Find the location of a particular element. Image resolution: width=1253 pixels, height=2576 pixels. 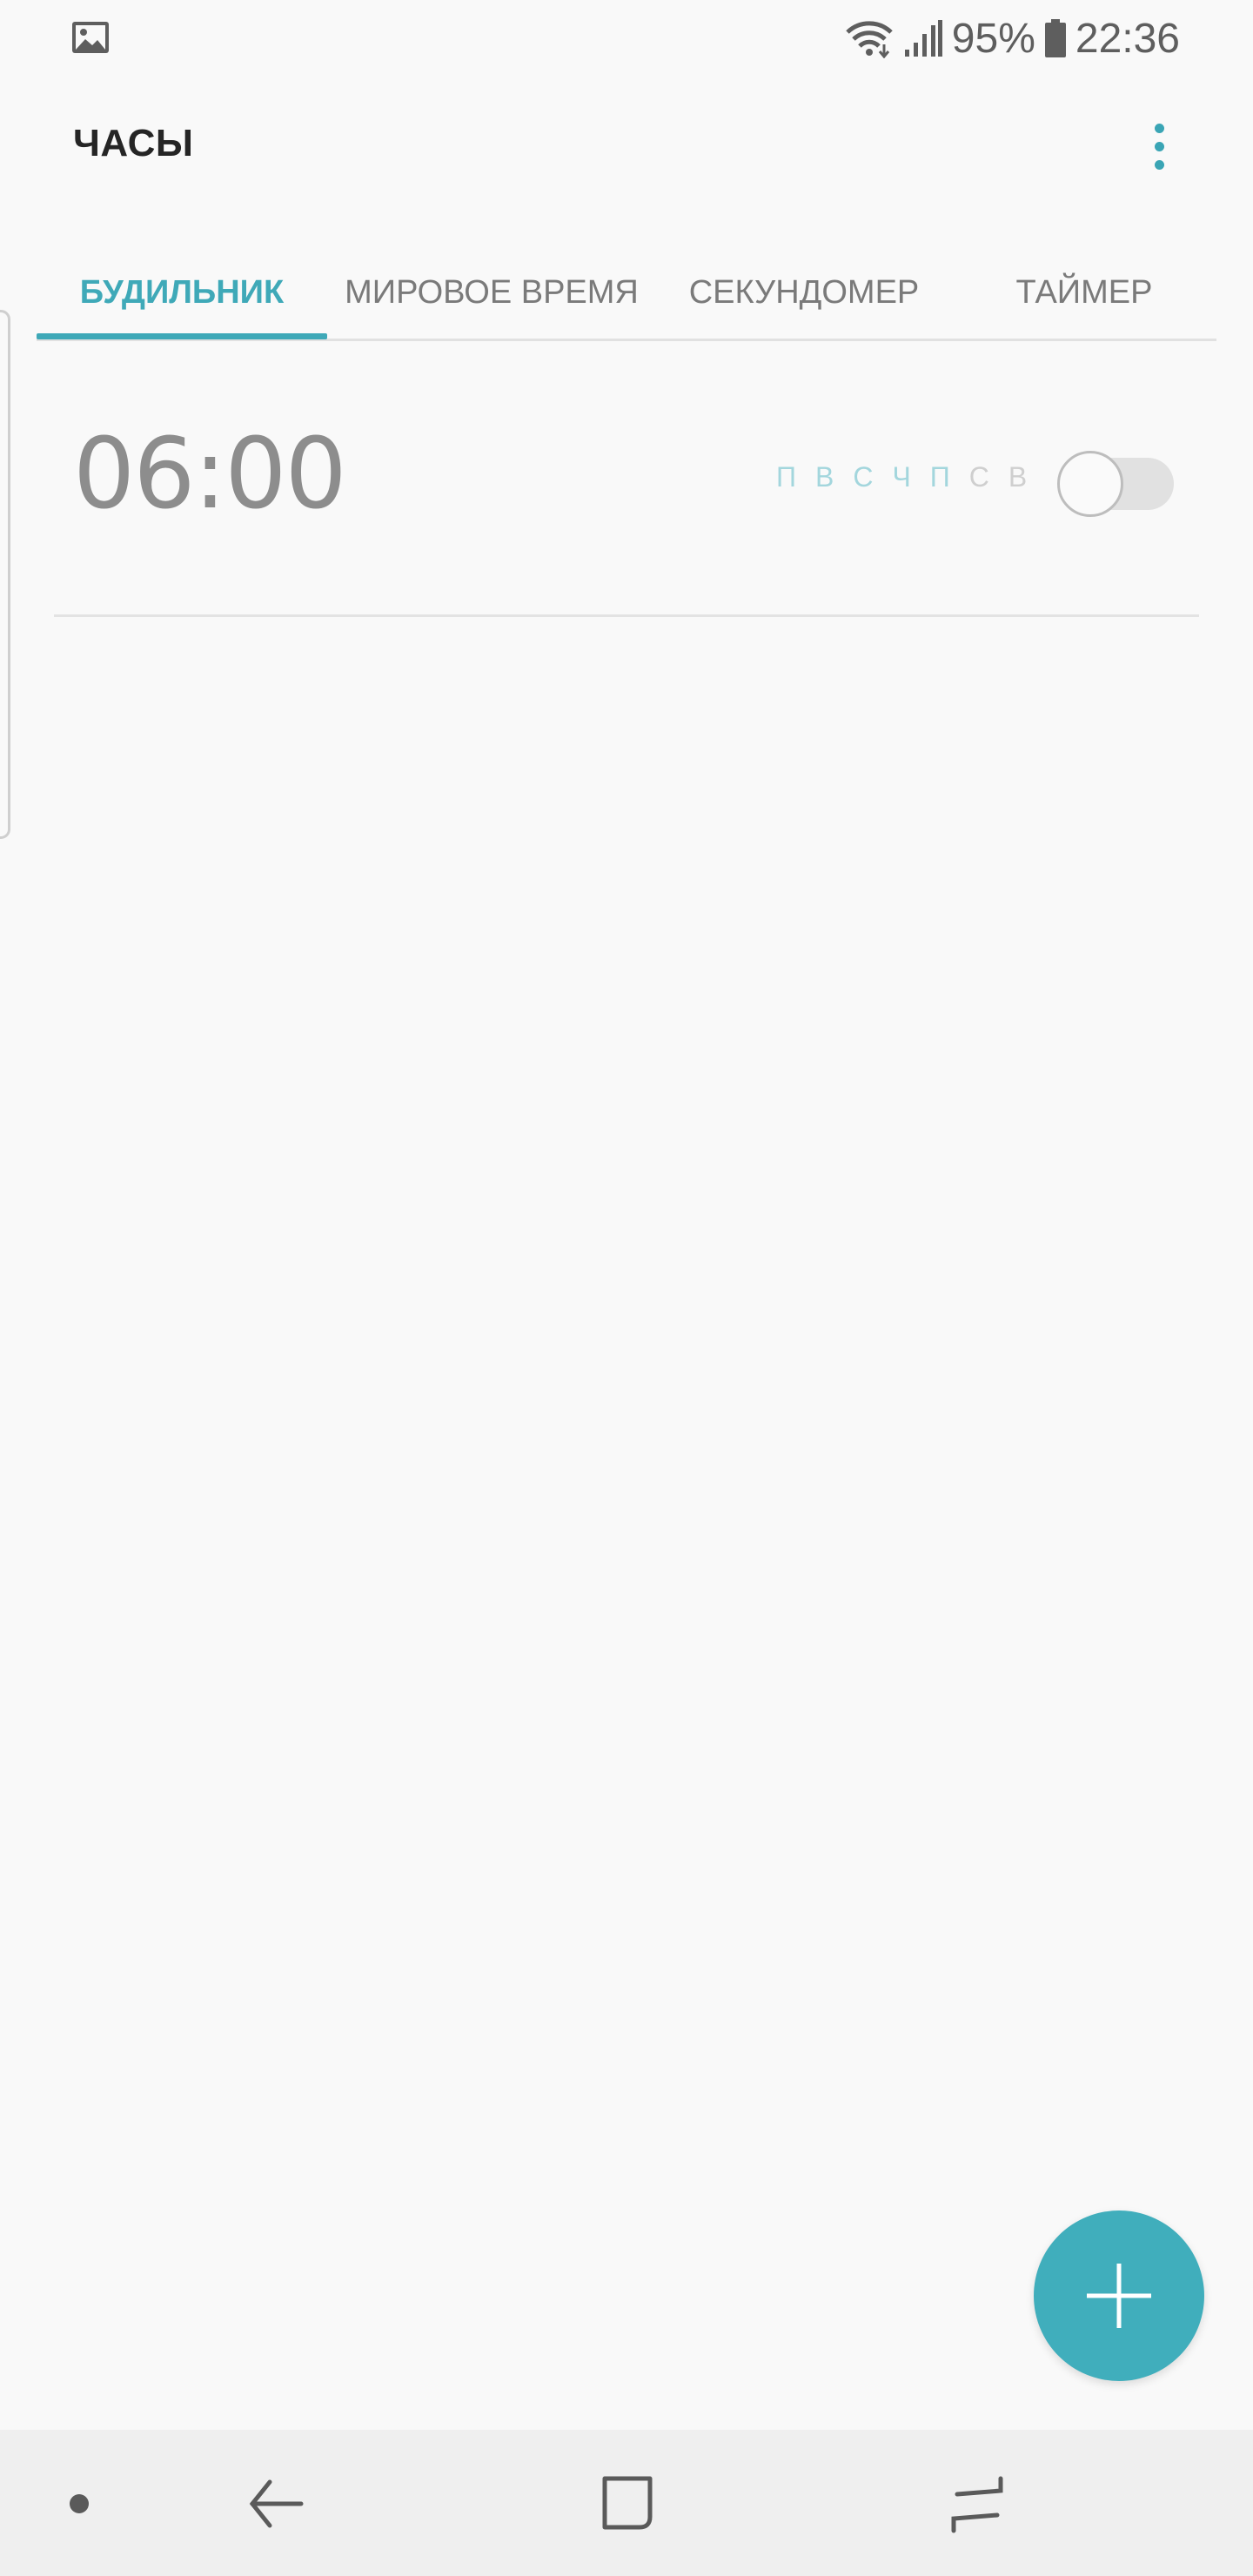

tab-timer: ТАЙМЕР is located at coordinates (1084, 292).